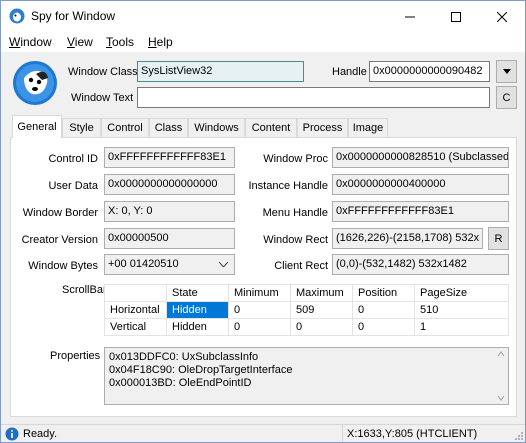  Describe the element at coordinates (518, 435) in the screenshot. I see `resize-grip-icon` at that location.